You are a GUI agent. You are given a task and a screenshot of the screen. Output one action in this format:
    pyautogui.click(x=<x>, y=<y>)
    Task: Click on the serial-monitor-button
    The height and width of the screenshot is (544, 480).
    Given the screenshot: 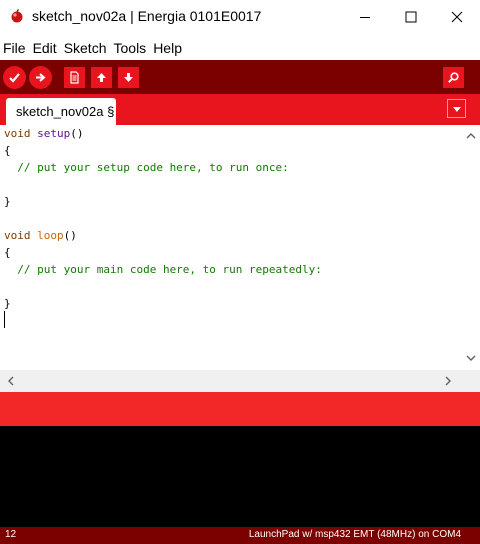 What is the action you would take?
    pyautogui.click(x=453, y=77)
    